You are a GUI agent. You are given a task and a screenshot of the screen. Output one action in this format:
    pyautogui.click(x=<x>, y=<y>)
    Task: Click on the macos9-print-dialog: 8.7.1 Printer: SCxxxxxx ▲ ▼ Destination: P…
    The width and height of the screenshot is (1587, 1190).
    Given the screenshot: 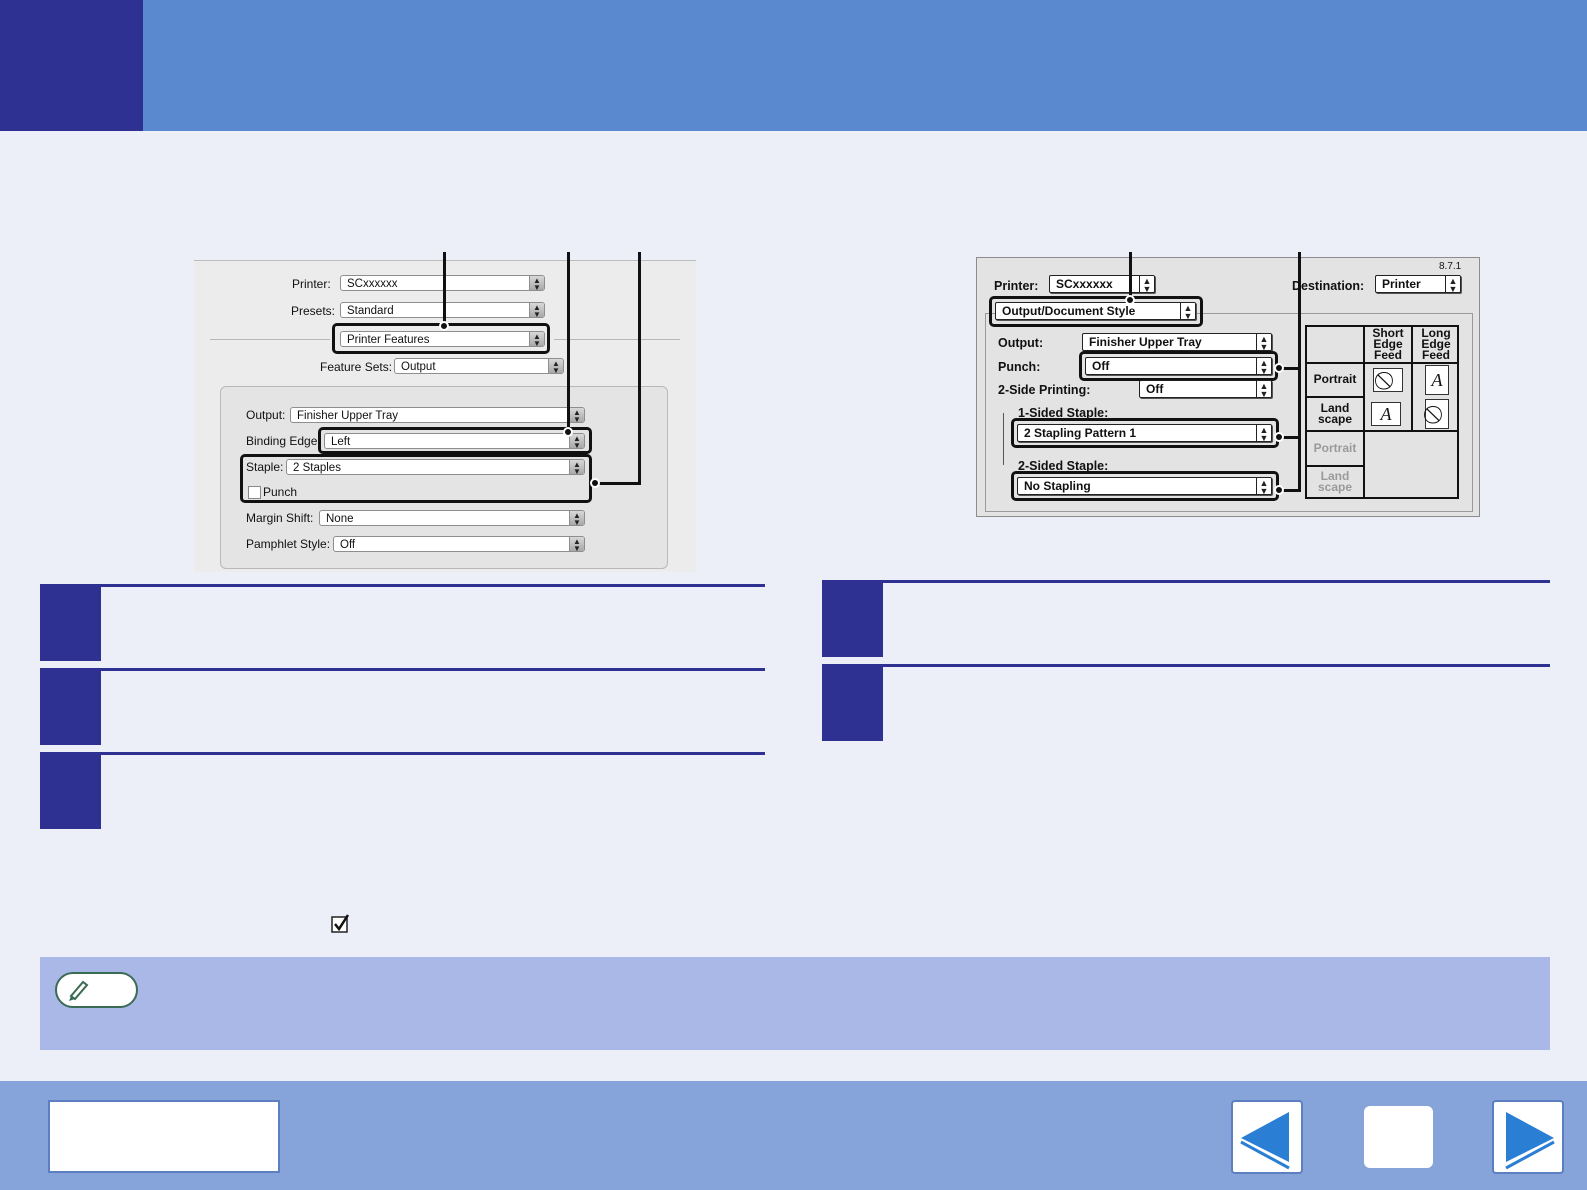 What is the action you would take?
    pyautogui.click(x=1228, y=387)
    